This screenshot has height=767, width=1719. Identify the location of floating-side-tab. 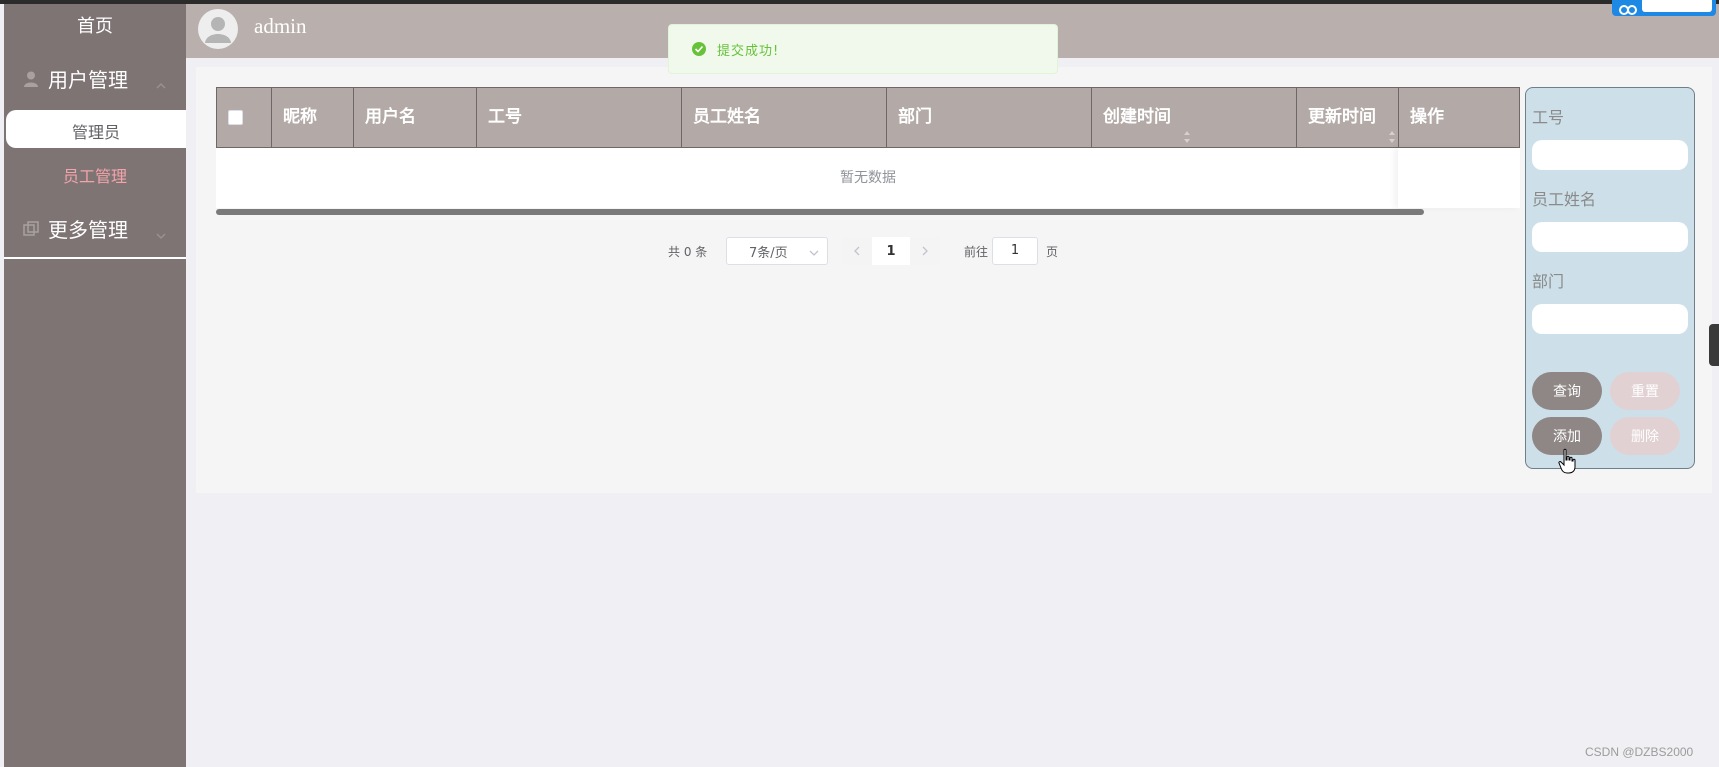
(1714, 345).